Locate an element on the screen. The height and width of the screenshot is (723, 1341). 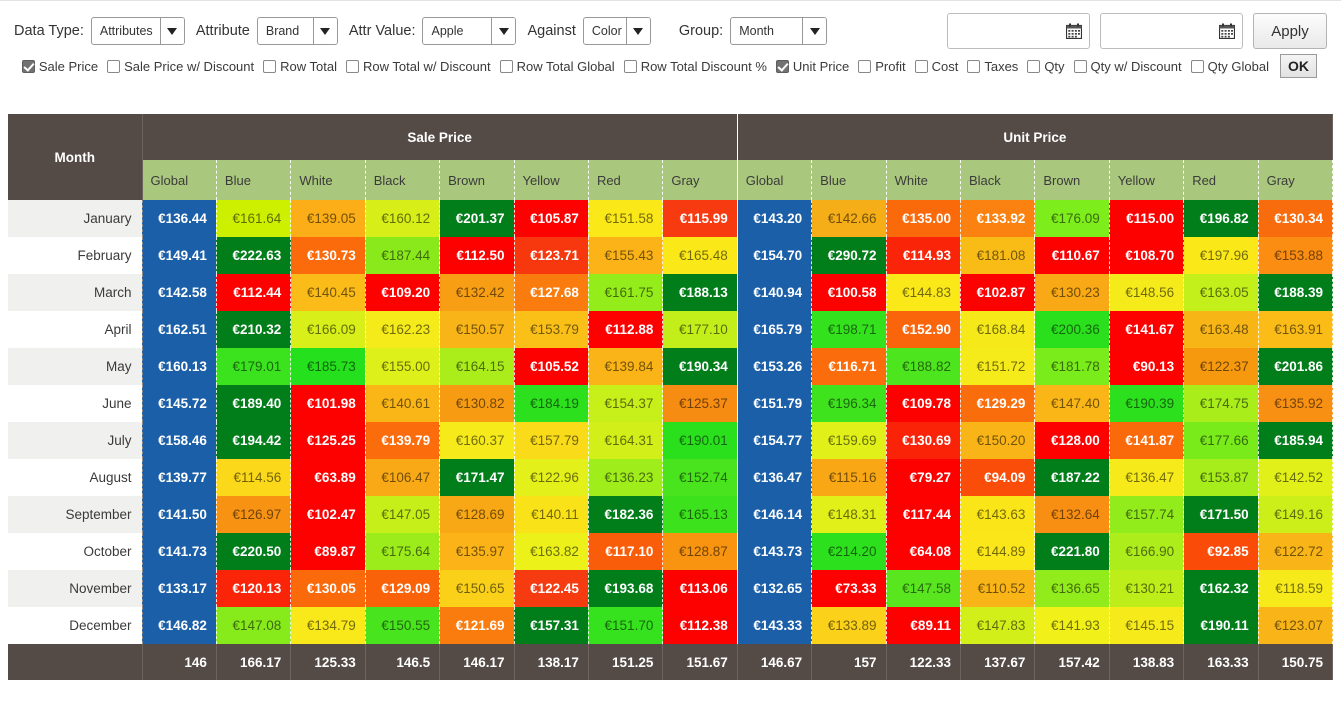
cell-sale-gray-november: €113.06 is located at coordinates (700, 588).